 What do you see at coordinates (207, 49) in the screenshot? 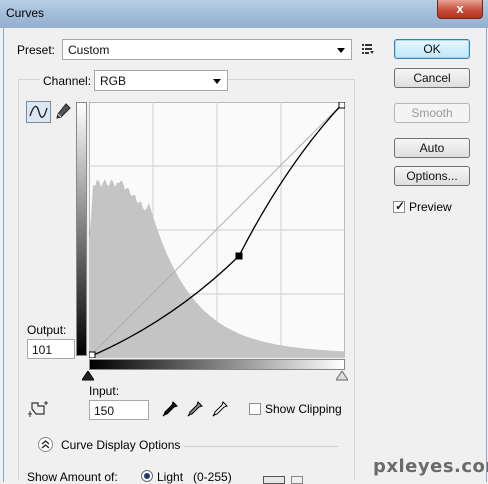
I see `preset-select: Custom` at bounding box center [207, 49].